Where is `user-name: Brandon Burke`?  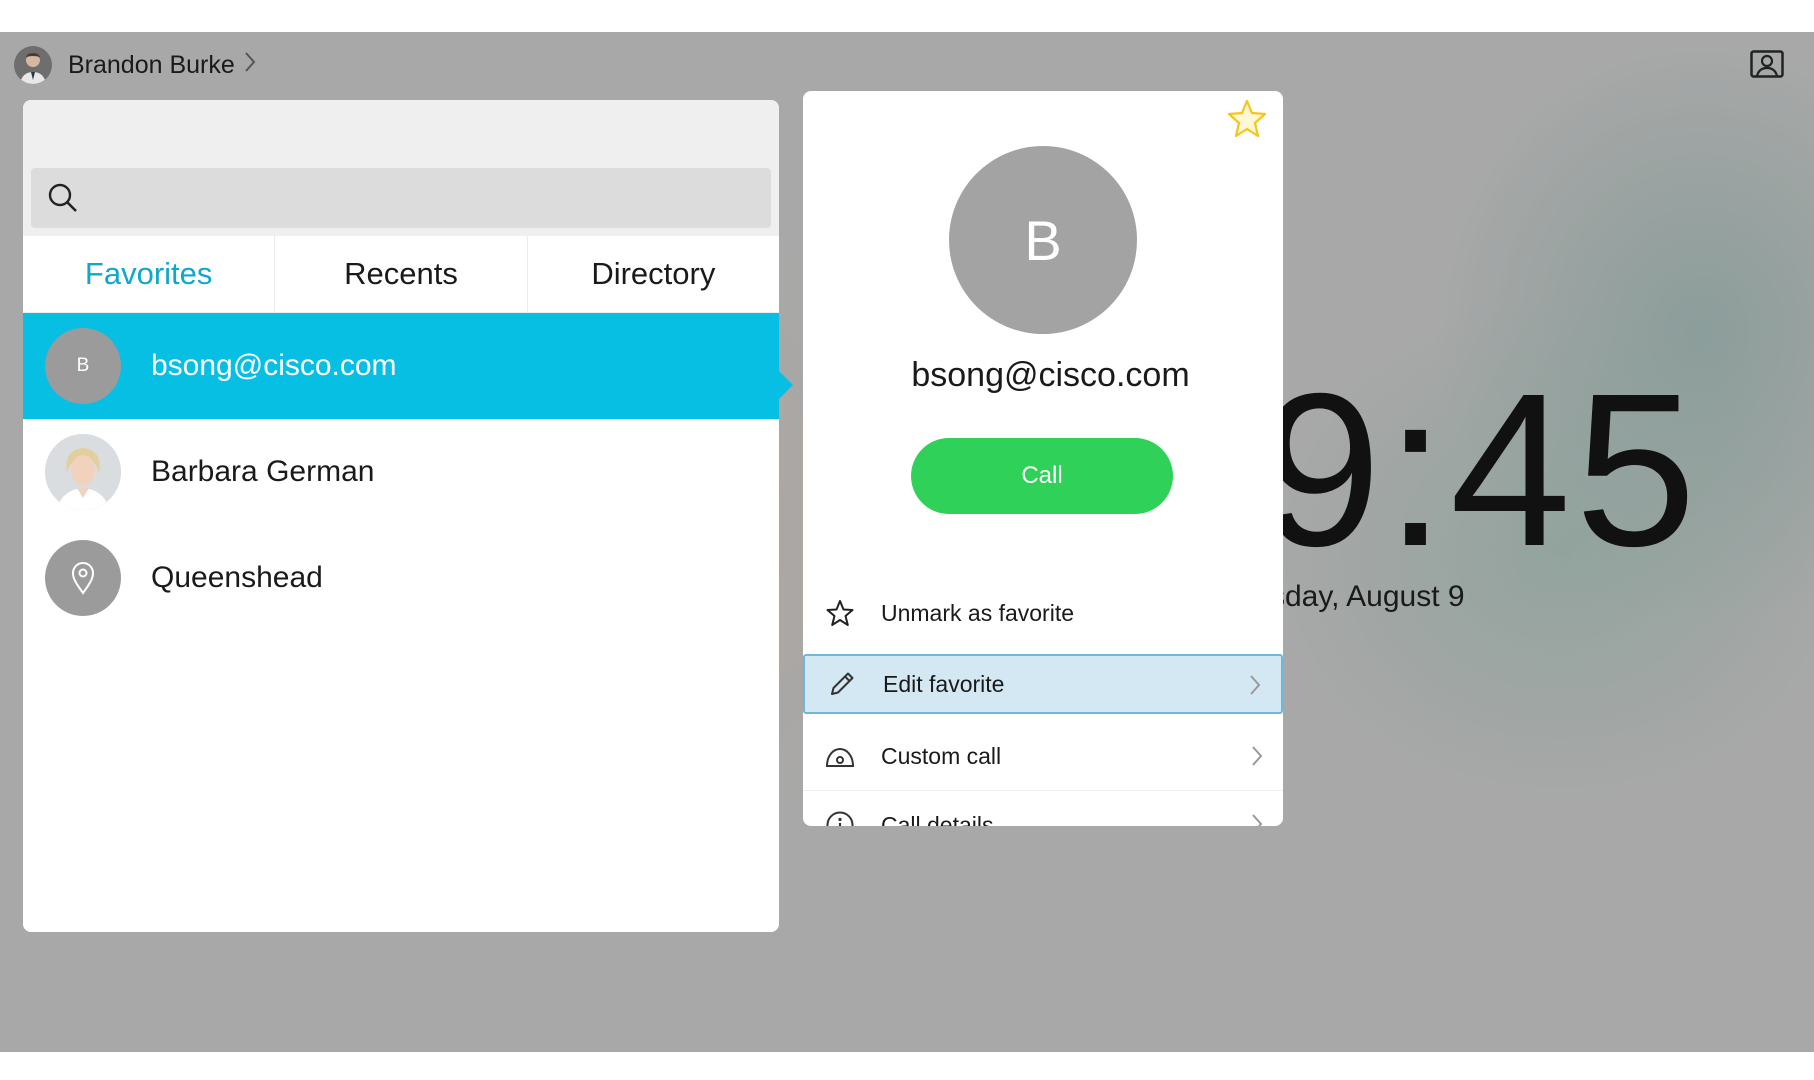 user-name: Brandon Burke is located at coordinates (151, 64).